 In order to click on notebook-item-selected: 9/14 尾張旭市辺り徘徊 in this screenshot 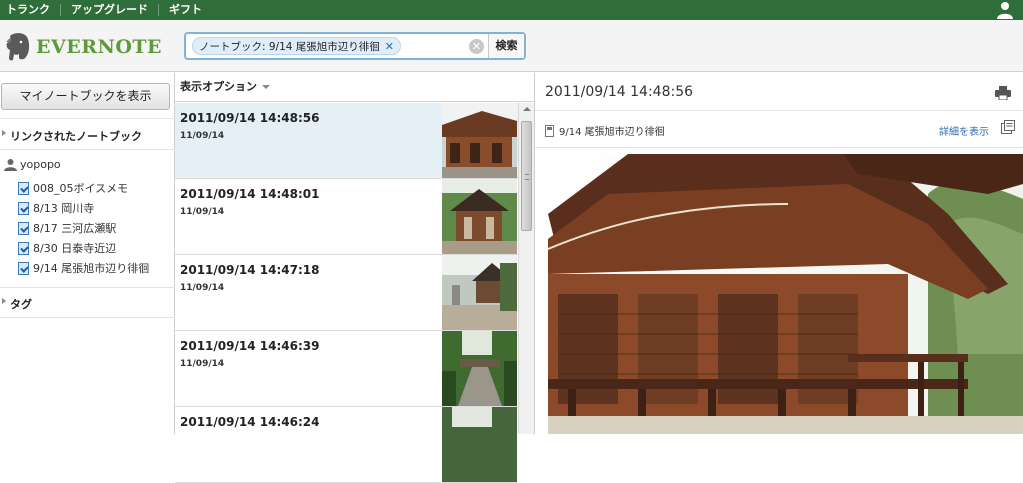, I will do `click(83, 268)`.